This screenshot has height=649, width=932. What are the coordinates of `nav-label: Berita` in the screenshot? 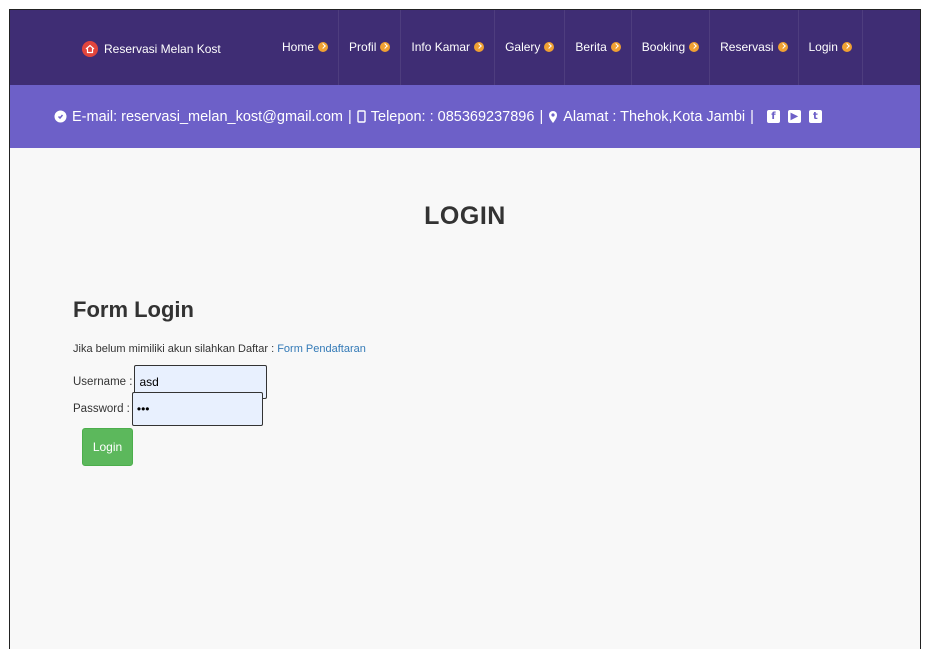 It's located at (591, 46).